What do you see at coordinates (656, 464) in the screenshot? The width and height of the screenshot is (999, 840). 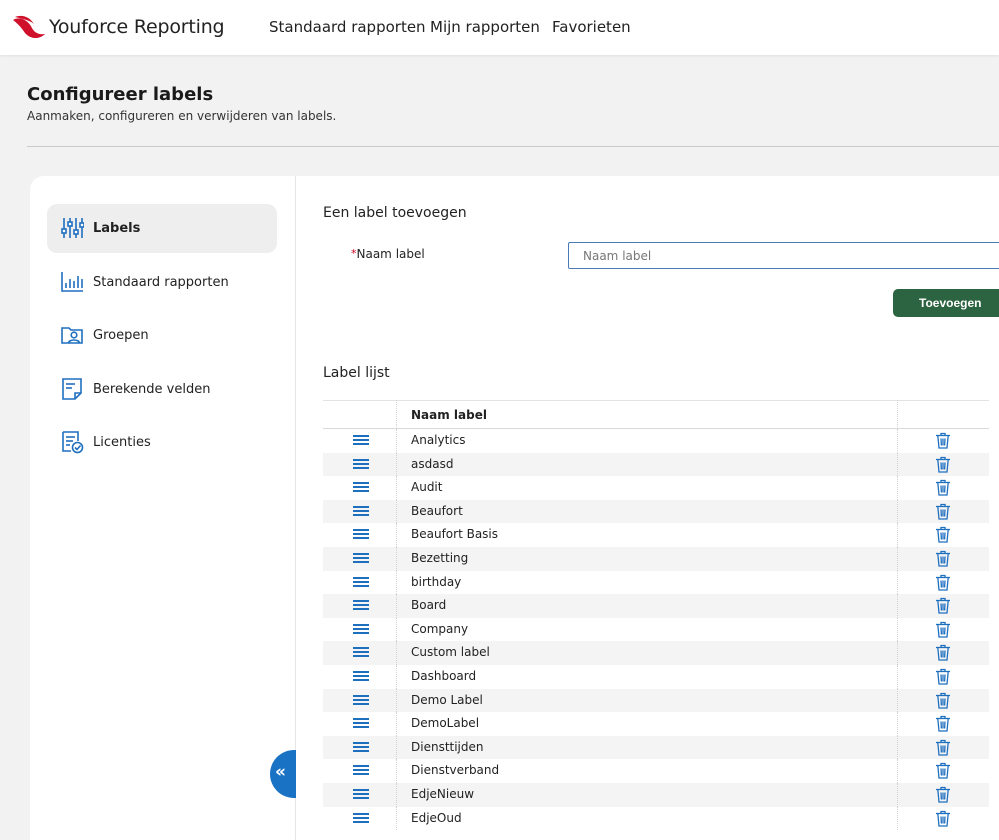 I see `table-row: asdasd` at bounding box center [656, 464].